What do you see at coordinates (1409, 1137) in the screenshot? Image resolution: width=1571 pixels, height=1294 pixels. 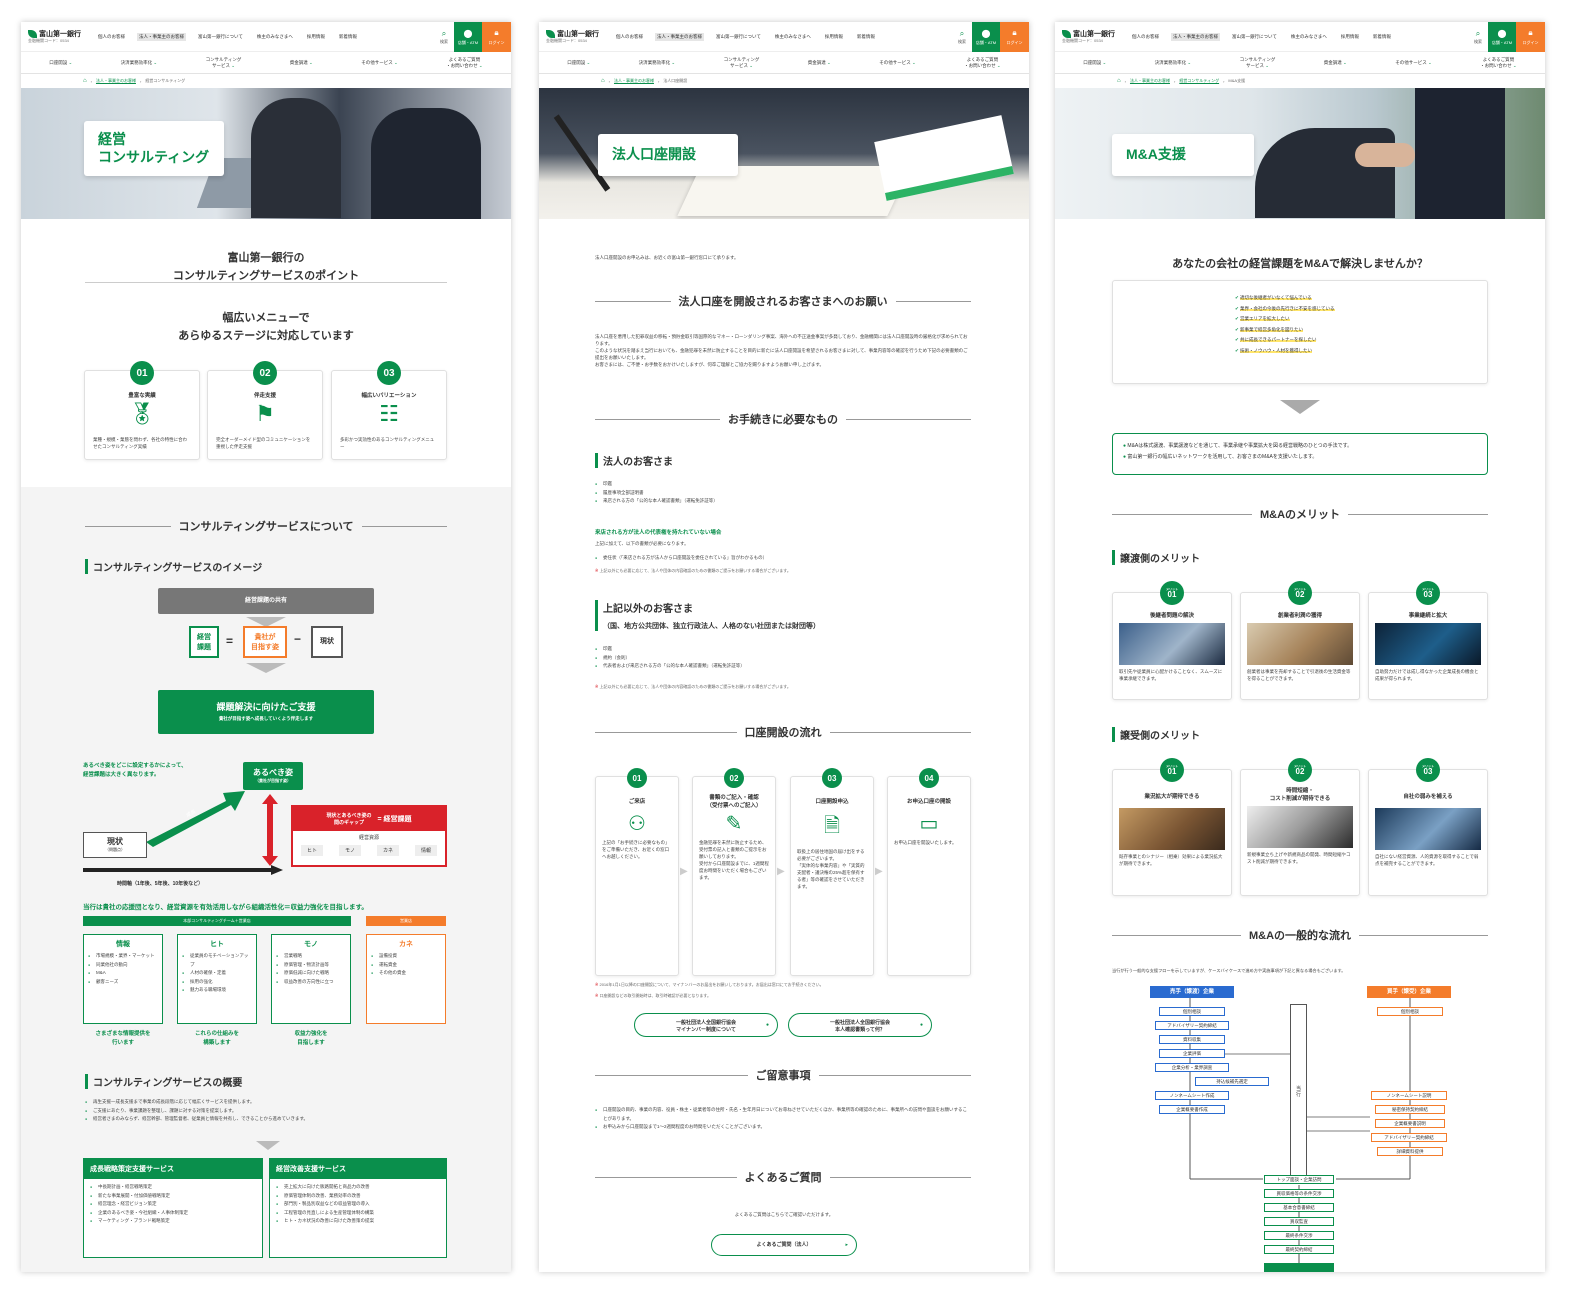 I see `buyer-step: アドバイザリー契約締結` at bounding box center [1409, 1137].